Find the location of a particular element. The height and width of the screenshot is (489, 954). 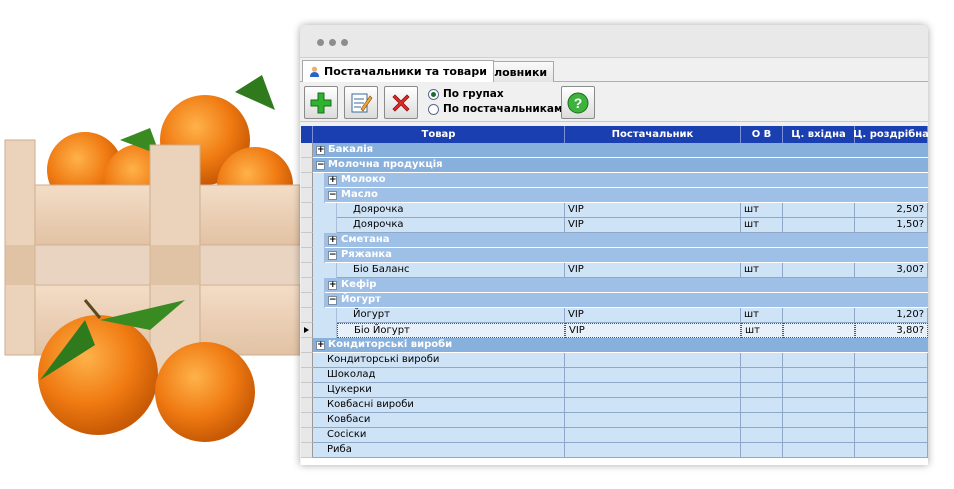

list-item: Ковбасні вироби is located at coordinates (614, 405).